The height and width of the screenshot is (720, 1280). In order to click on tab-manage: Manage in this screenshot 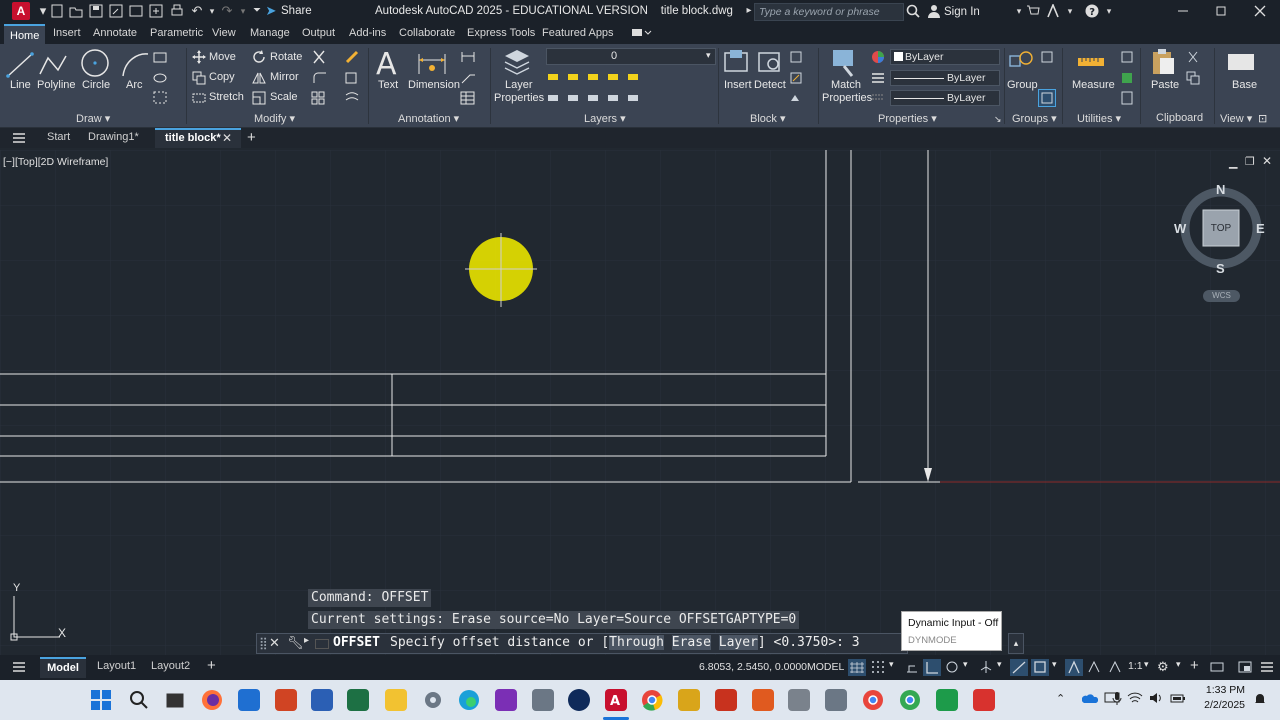, I will do `click(270, 33)`.